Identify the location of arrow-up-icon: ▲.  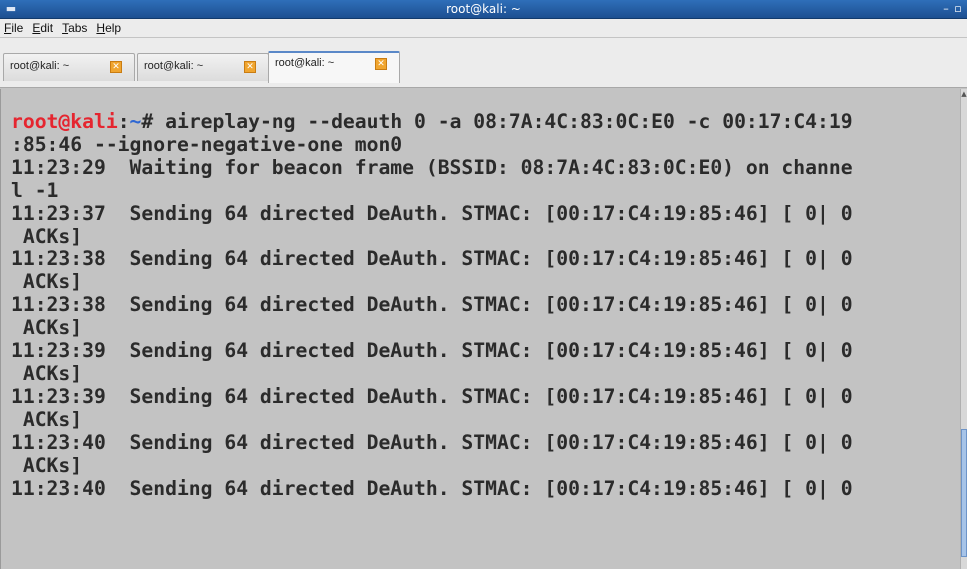
(964, 94).